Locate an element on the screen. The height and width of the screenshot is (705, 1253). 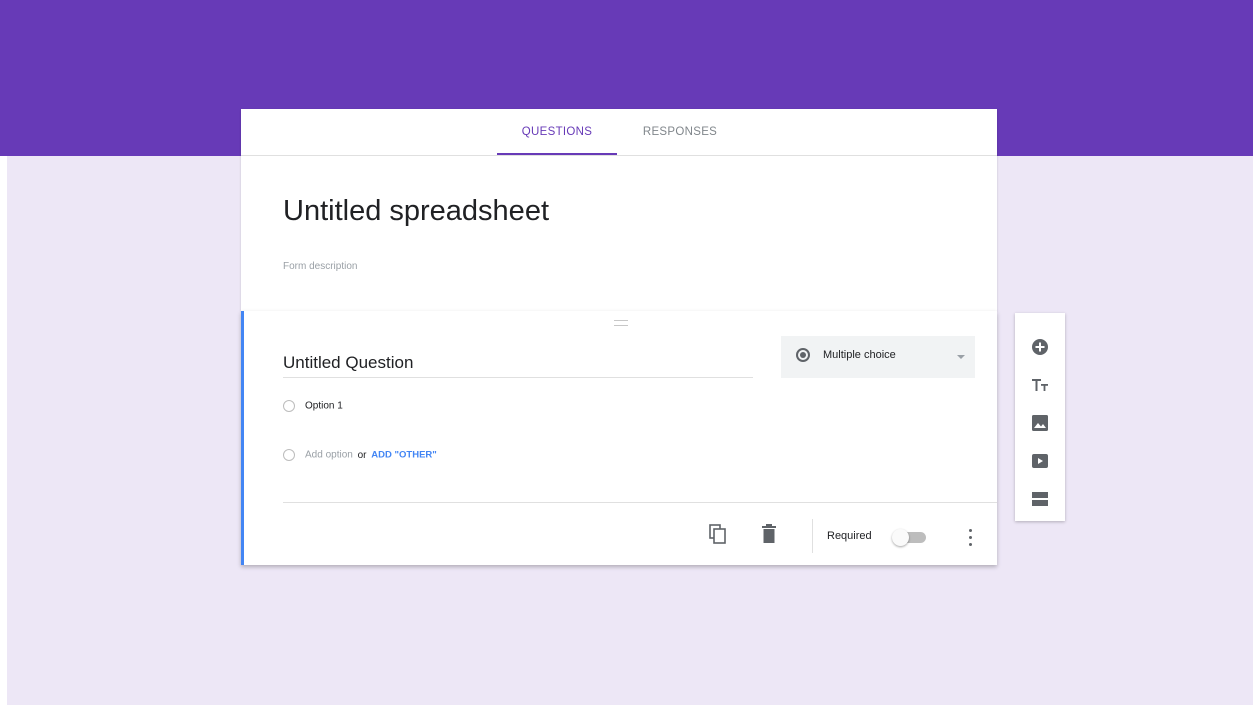
add-or-text: or is located at coordinates (362, 455).